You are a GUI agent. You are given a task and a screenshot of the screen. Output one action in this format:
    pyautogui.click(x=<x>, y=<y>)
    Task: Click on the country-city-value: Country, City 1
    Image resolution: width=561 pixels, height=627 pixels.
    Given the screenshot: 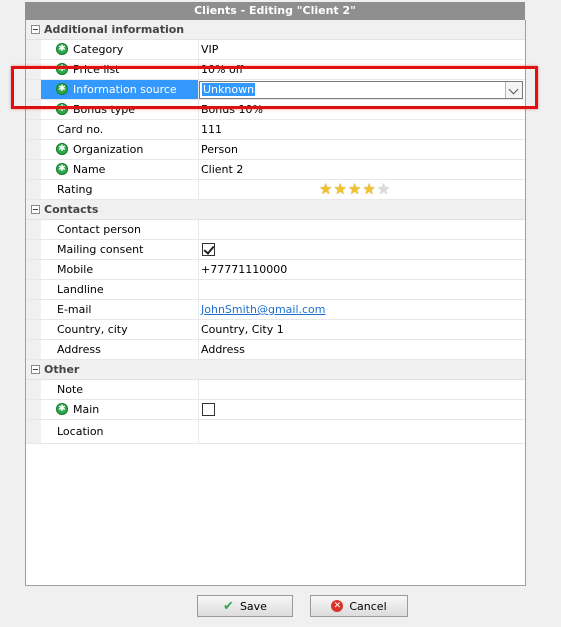 What is the action you would take?
    pyautogui.click(x=362, y=329)
    